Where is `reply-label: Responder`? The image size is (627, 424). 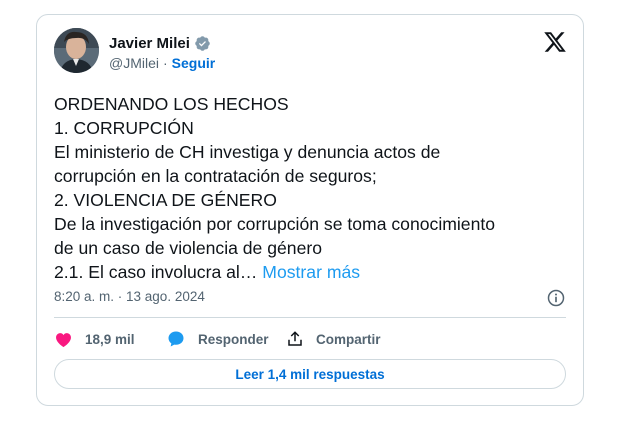
reply-label: Responder is located at coordinates (233, 339).